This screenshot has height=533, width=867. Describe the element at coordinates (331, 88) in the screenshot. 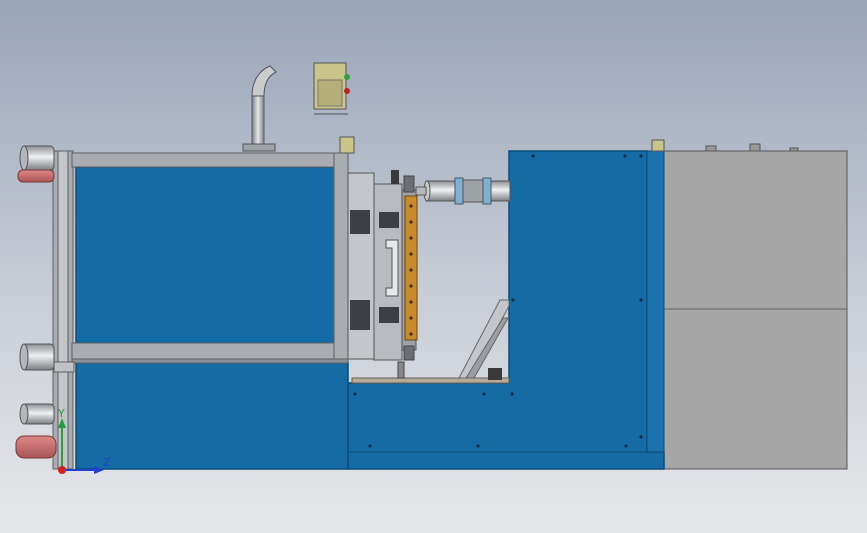

I see `control-box` at that location.